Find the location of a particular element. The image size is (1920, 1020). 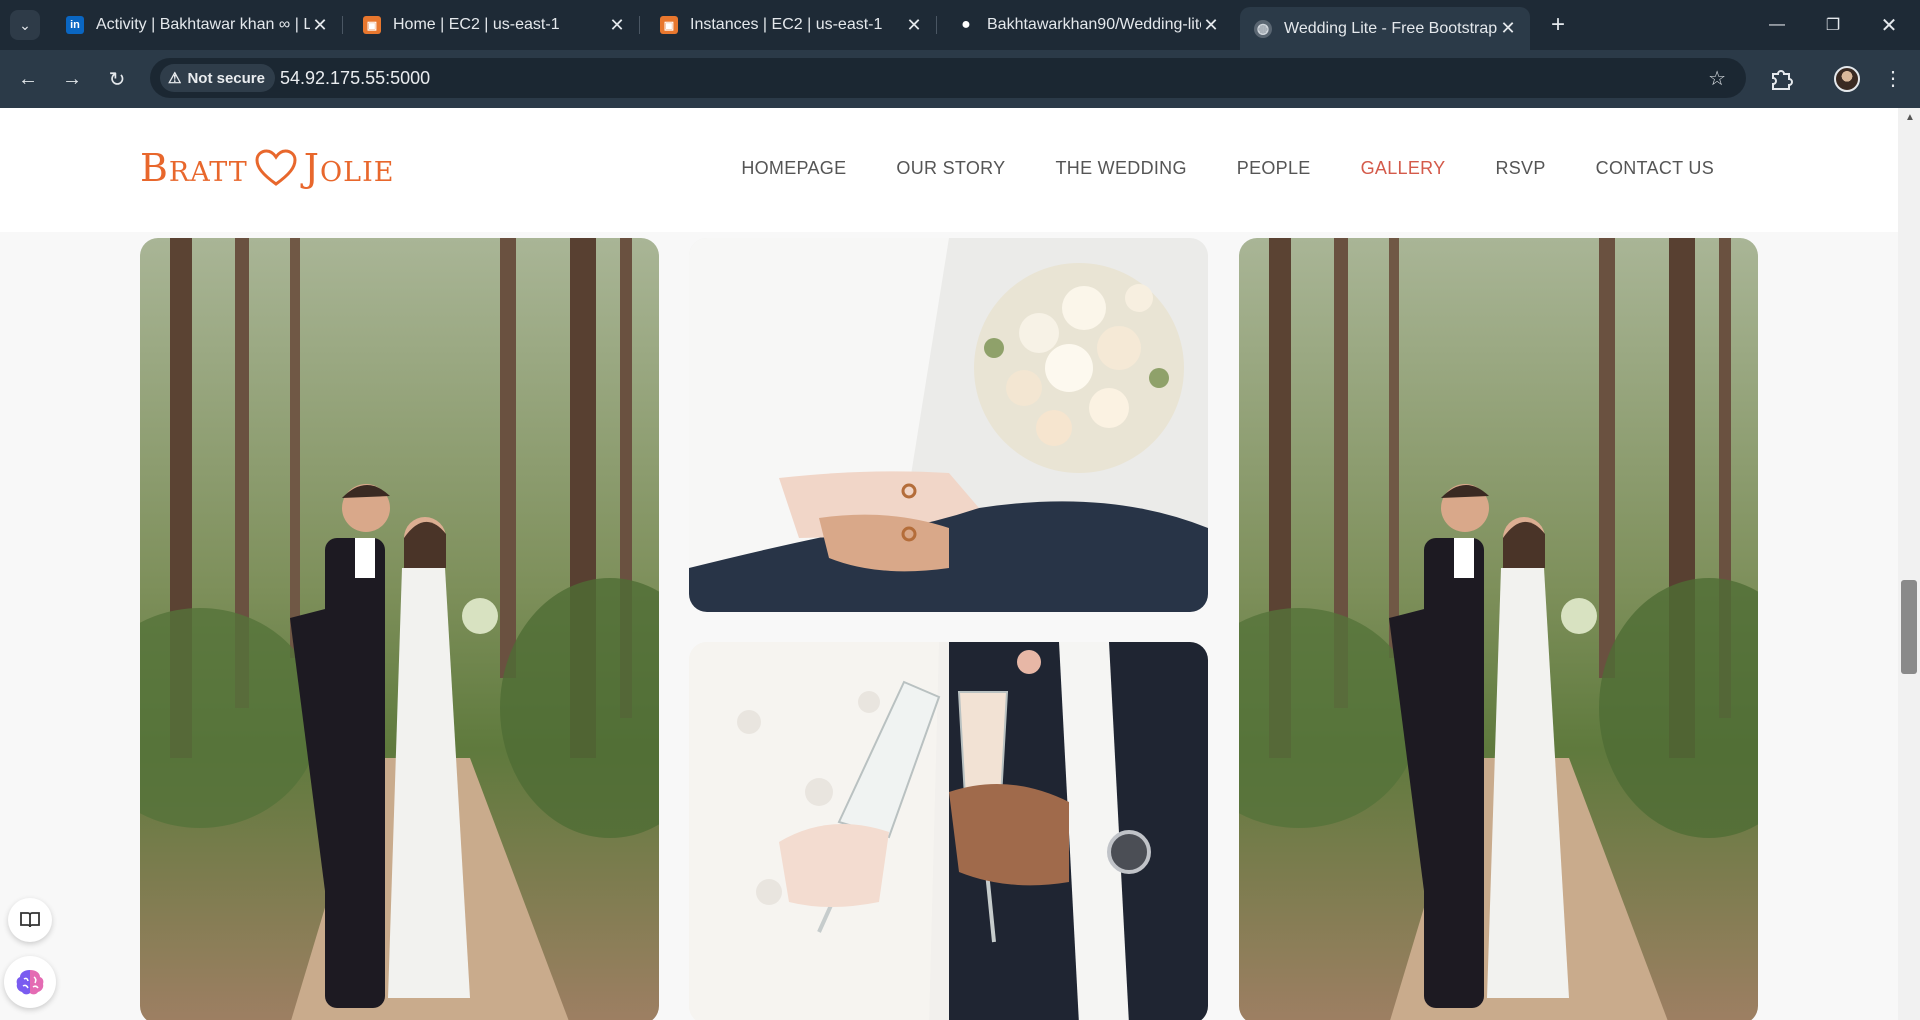

bookmark-star-icon: ☆ is located at coordinates (1717, 78).